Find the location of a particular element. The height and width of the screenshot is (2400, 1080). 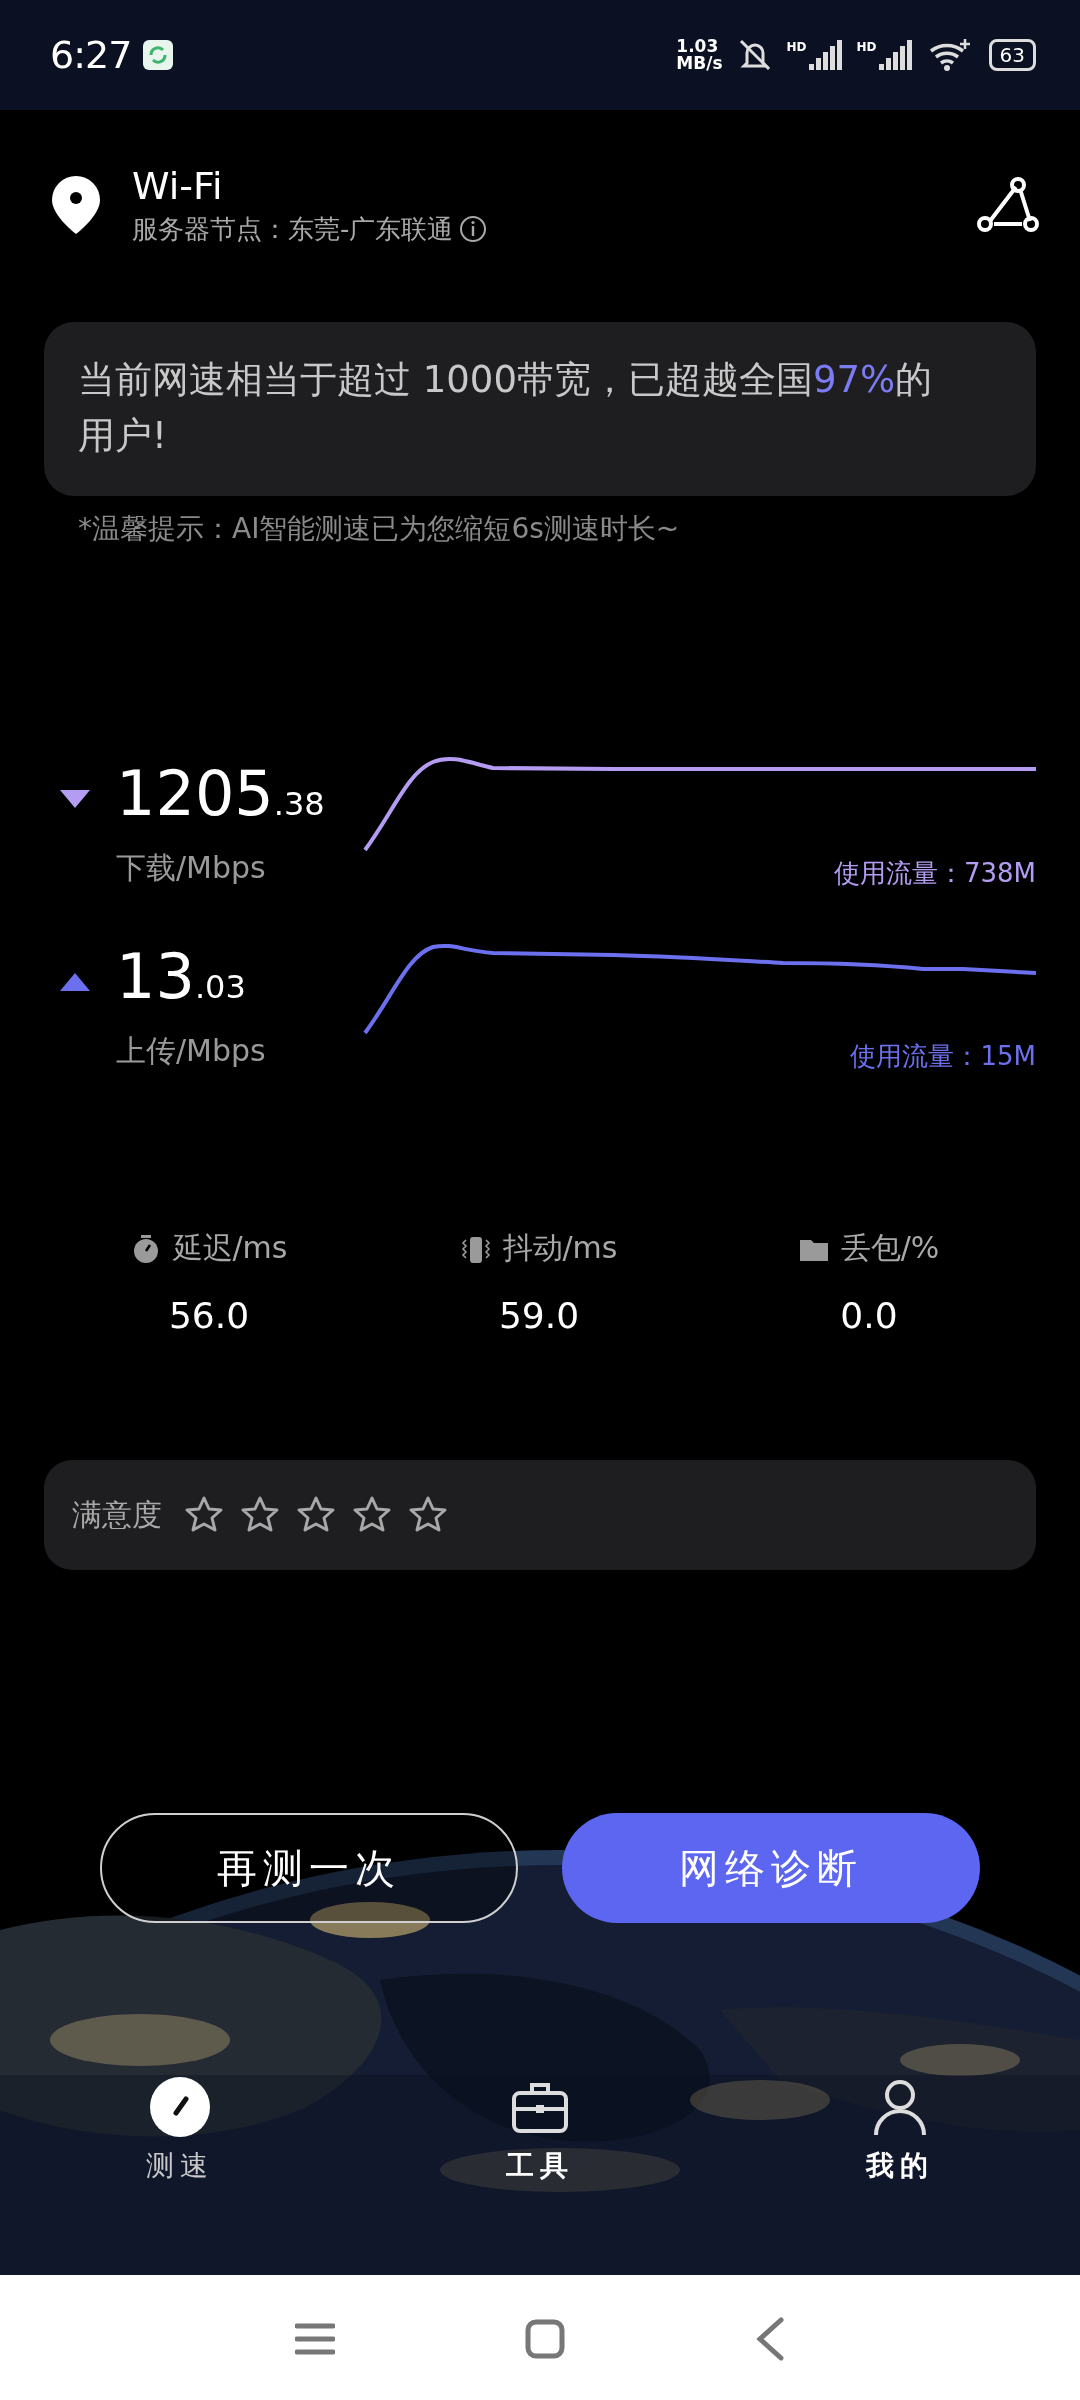

speed-summary-card: 当前网速相当于超过 1000带宽，已超越全国97%的用户! is located at coordinates (540, 409).